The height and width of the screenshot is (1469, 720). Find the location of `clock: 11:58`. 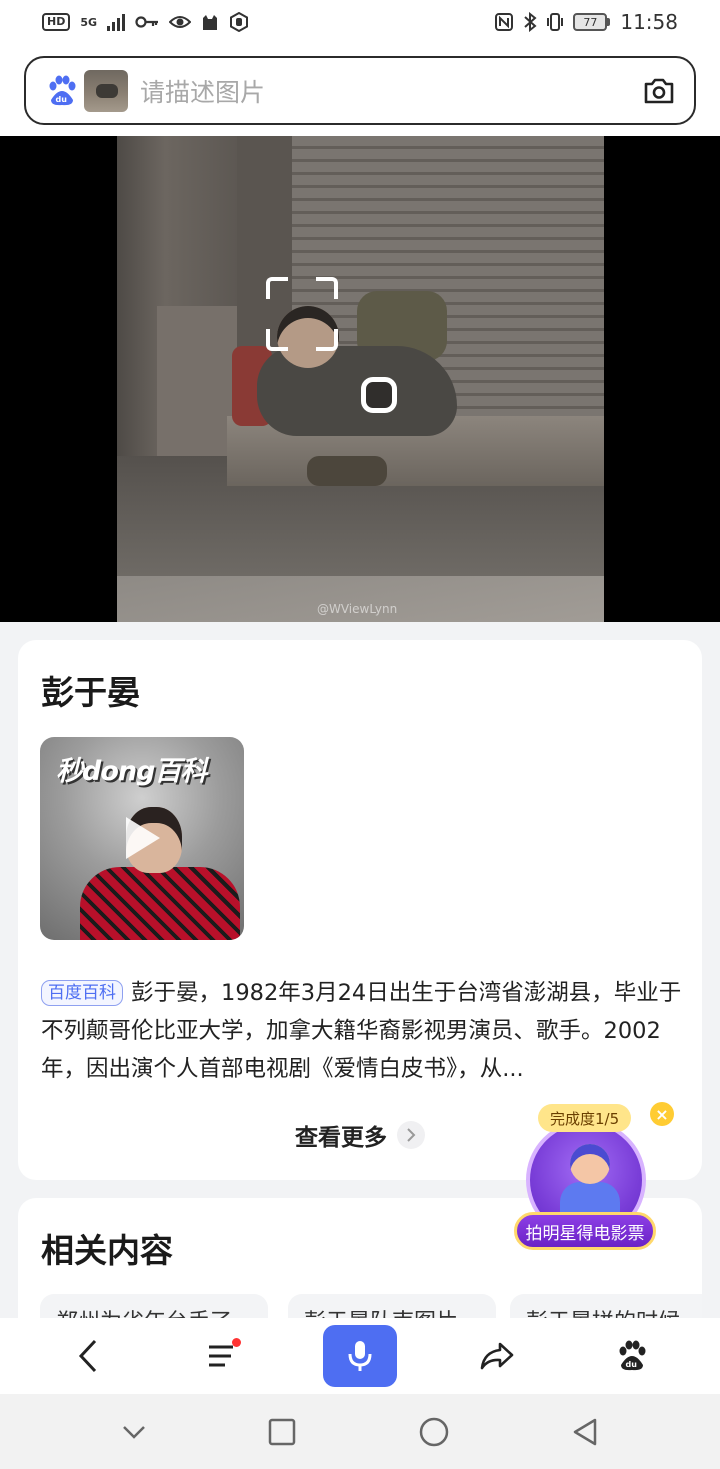

clock: 11:58 is located at coordinates (649, 22).